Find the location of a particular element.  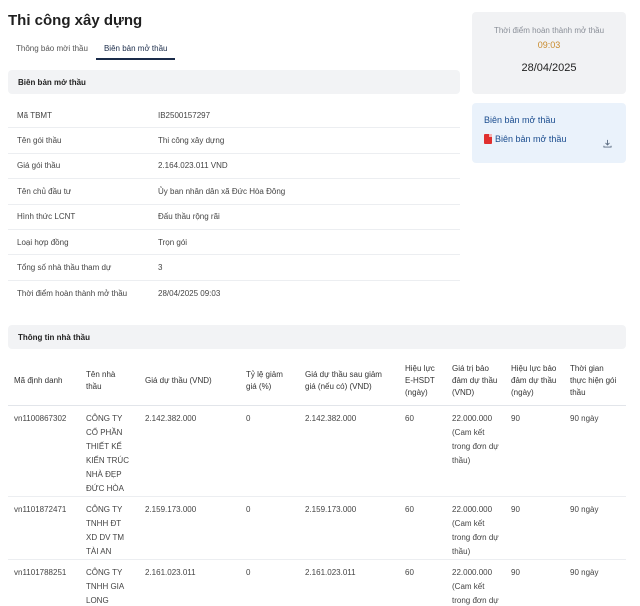

cell-bid-price: 2.142.382.000 is located at coordinates (189, 451).